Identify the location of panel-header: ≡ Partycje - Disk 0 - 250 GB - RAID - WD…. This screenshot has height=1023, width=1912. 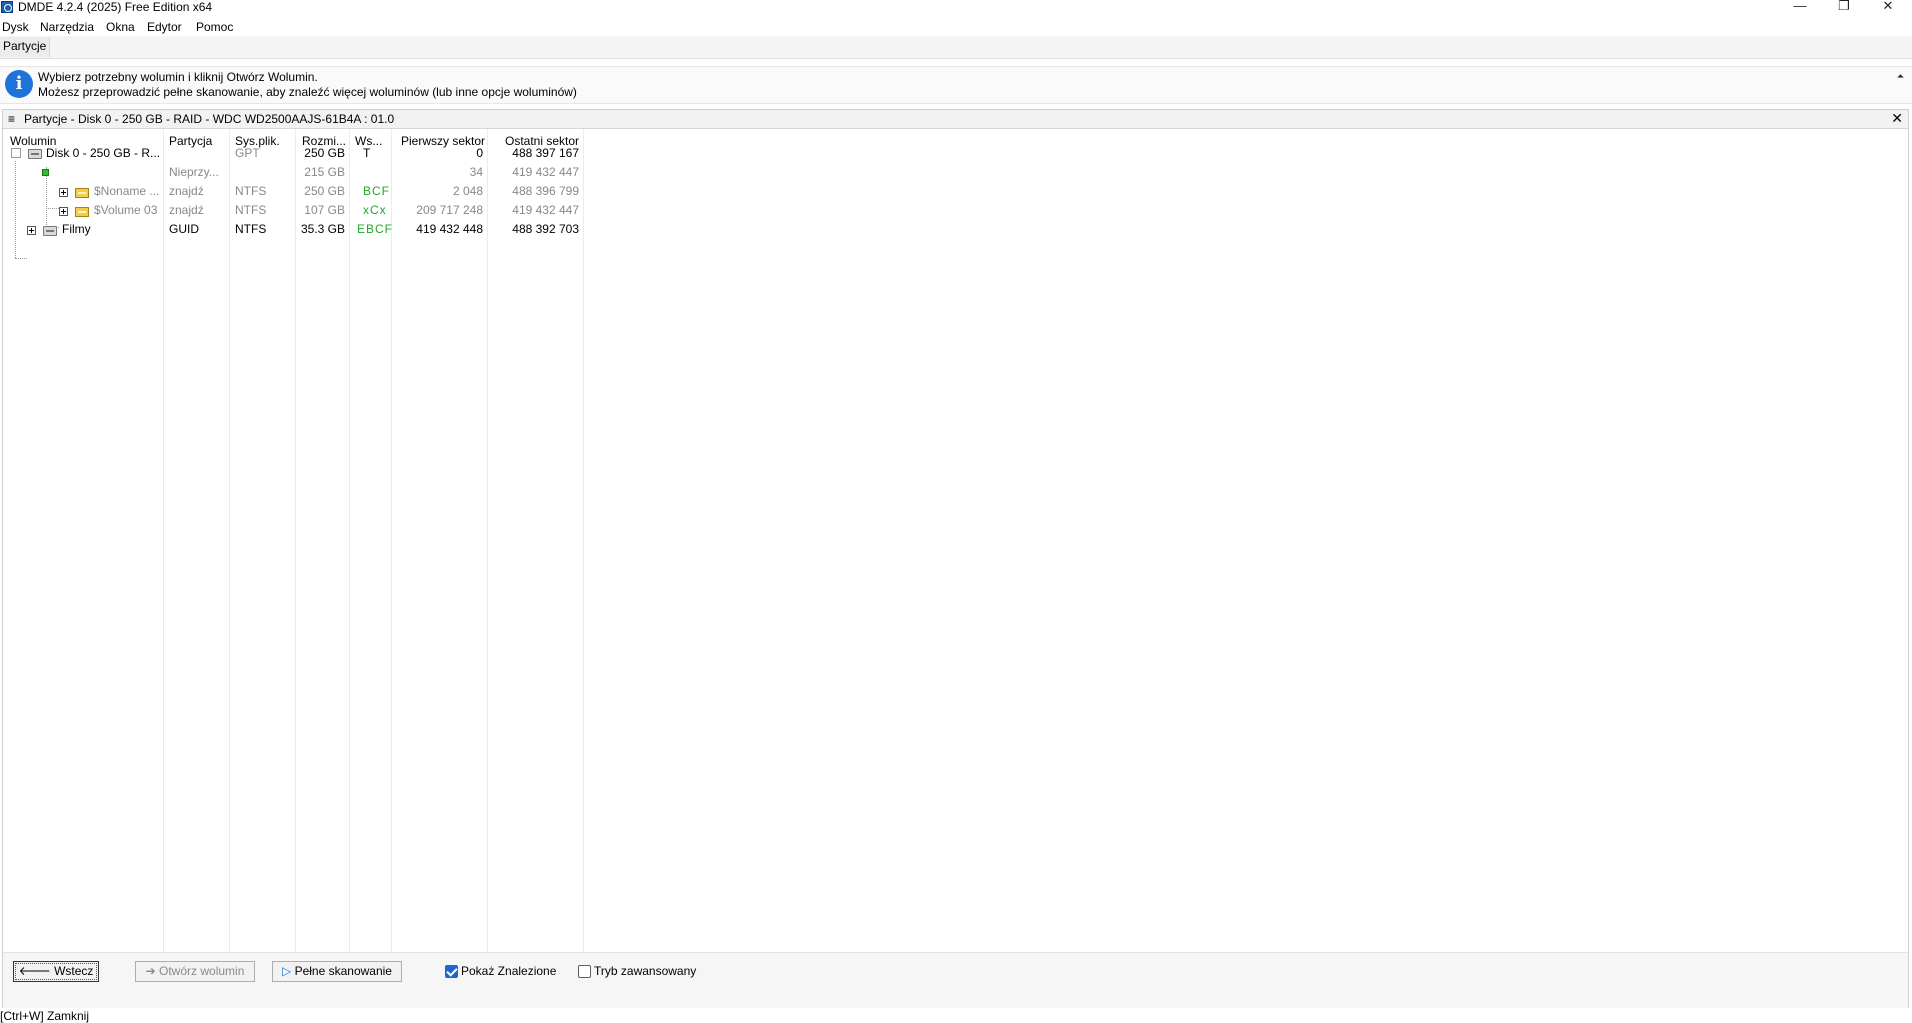
(955, 119).